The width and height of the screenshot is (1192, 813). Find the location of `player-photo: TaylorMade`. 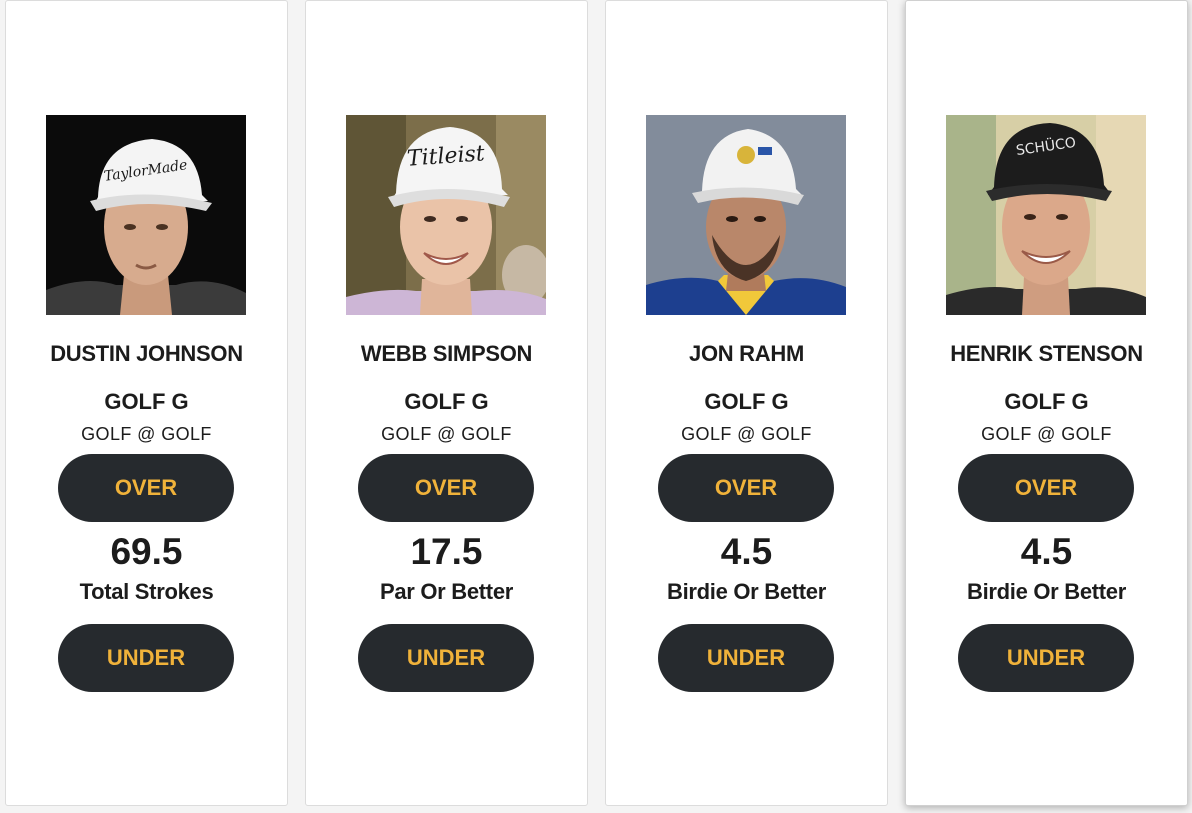

player-photo: TaylorMade is located at coordinates (146, 215).